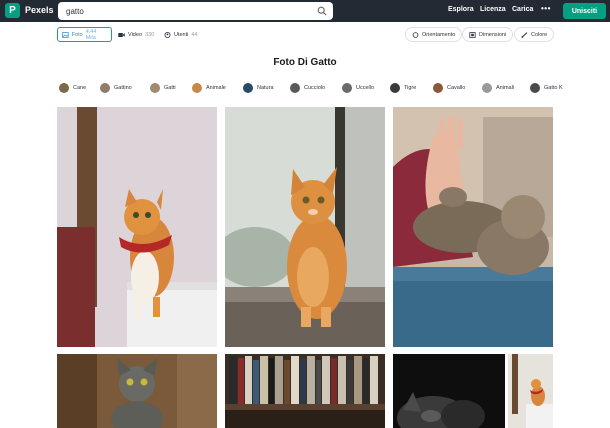 This screenshot has height=428, width=610. What do you see at coordinates (167, 34) in the screenshot?
I see `user-icon` at bounding box center [167, 34].